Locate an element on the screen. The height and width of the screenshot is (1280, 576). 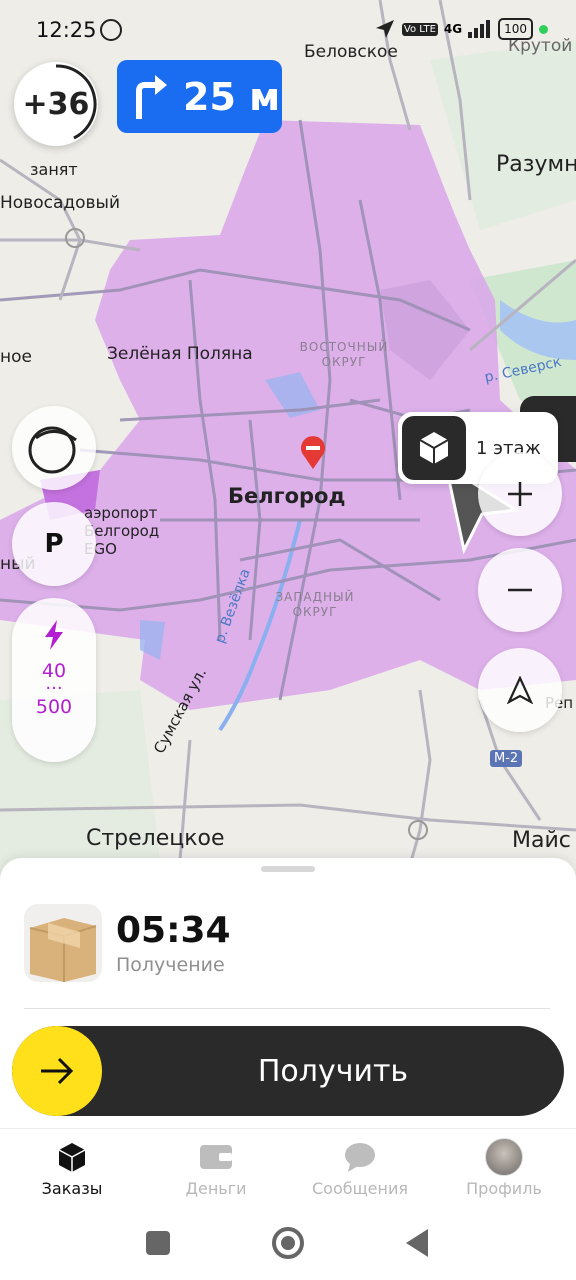
receive-slider-button: Получить is located at coordinates (288, 1071).